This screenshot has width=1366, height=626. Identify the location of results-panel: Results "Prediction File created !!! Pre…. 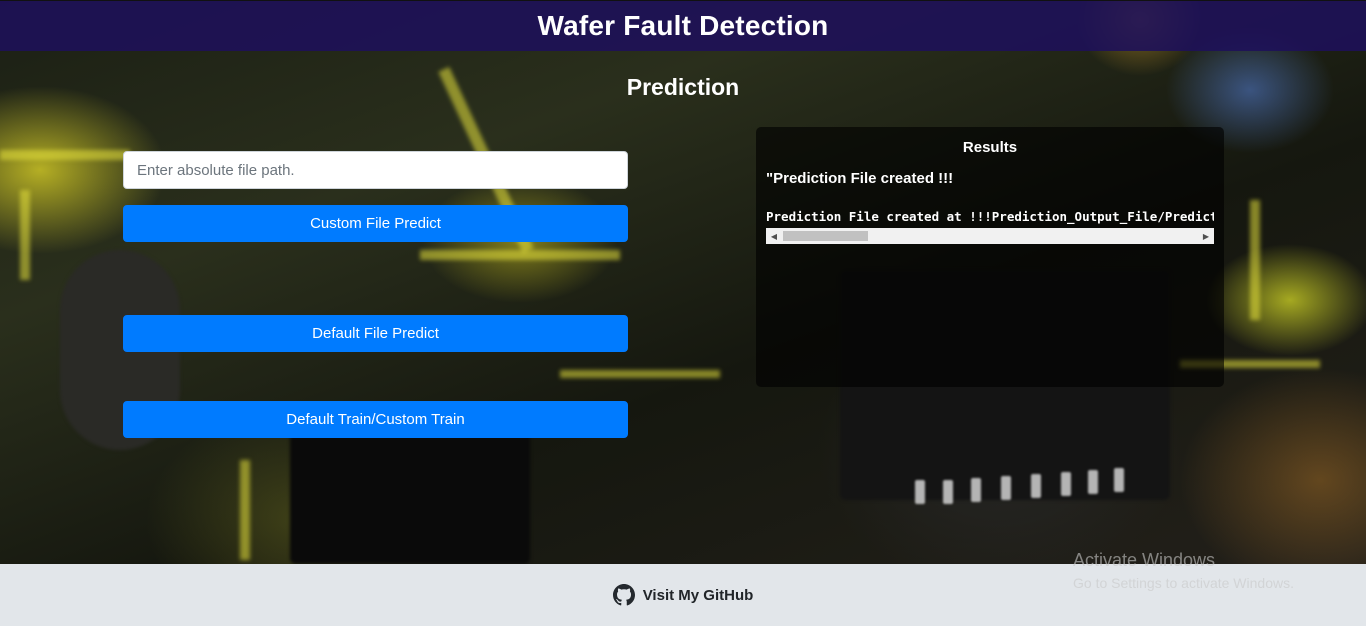
(990, 257).